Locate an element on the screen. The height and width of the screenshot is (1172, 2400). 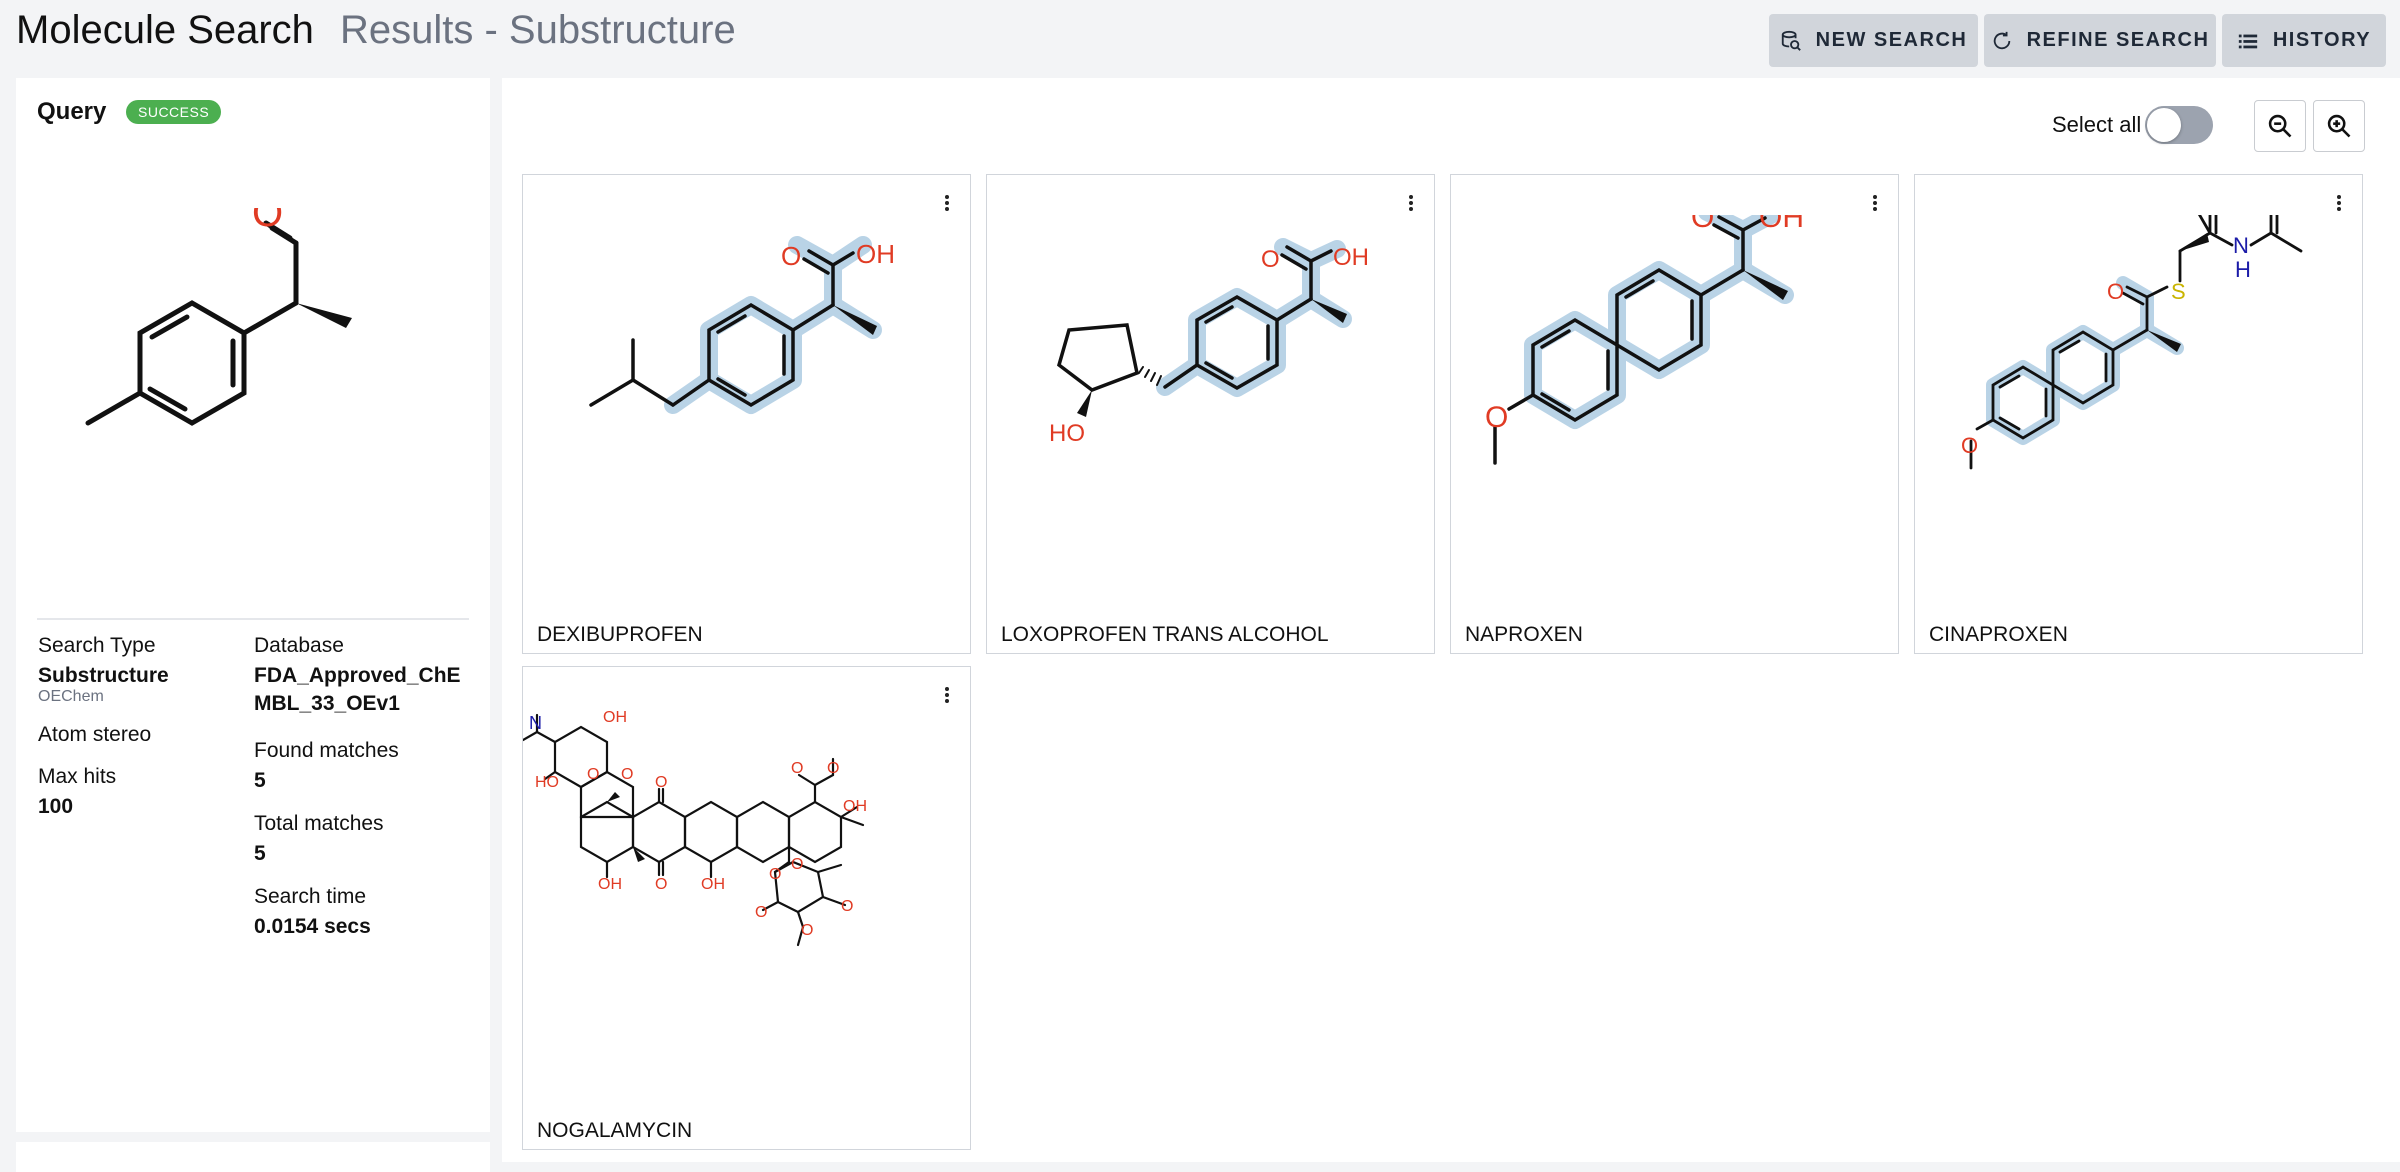
result-card: O OH O NAPROXEN is located at coordinates (1674, 414).